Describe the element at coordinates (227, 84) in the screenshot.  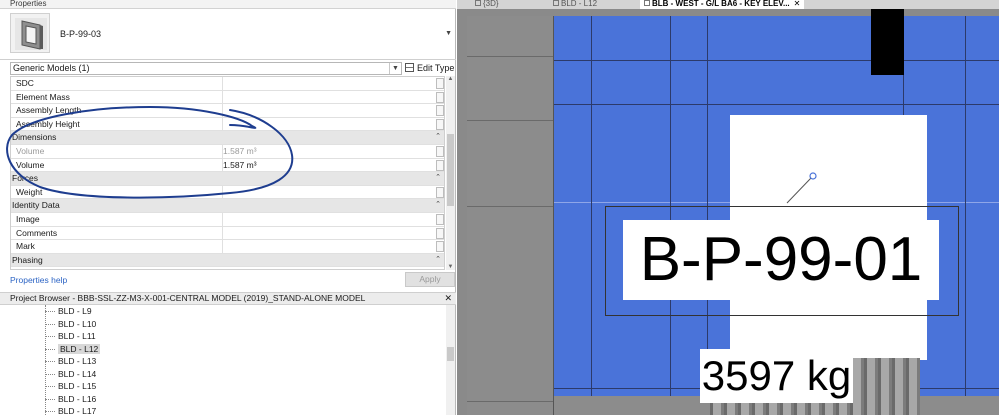
I see `property-row: SDC` at that location.